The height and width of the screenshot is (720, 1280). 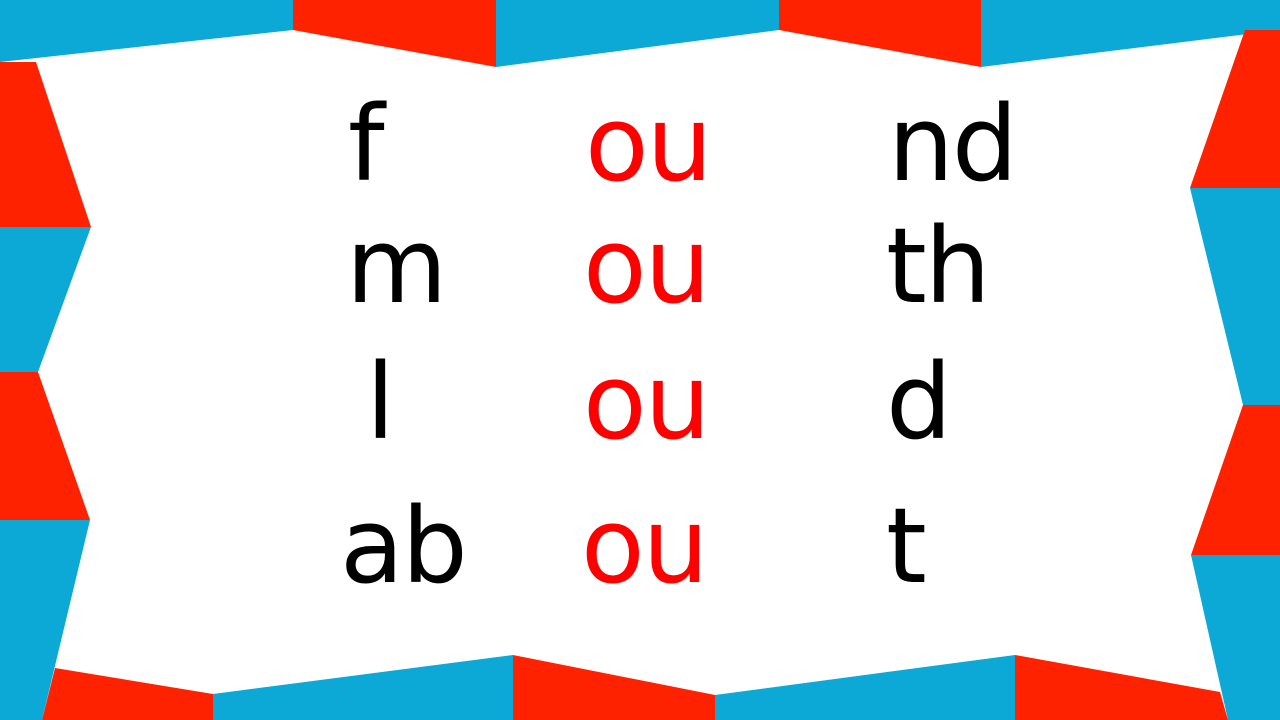 I want to click on word-coda: d, so click(x=919, y=402).